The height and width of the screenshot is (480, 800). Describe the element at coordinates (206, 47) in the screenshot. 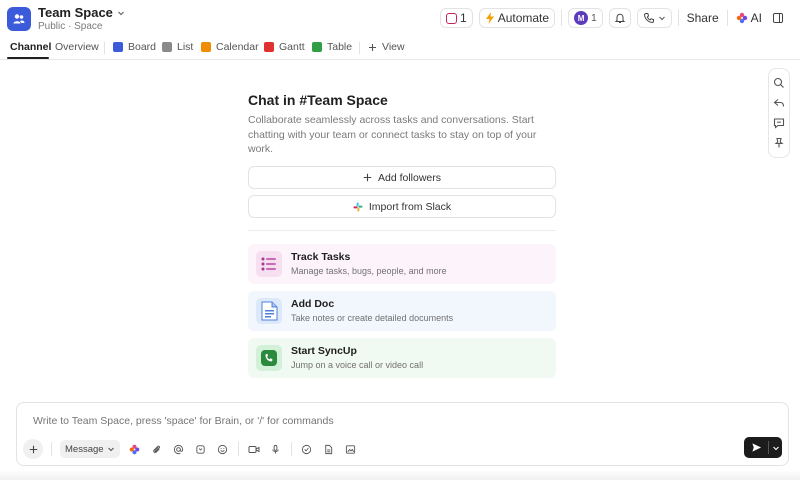

I see `calendar-icon` at that location.